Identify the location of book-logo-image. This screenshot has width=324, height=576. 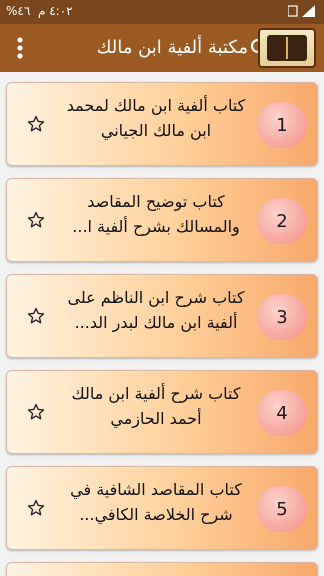
(287, 48).